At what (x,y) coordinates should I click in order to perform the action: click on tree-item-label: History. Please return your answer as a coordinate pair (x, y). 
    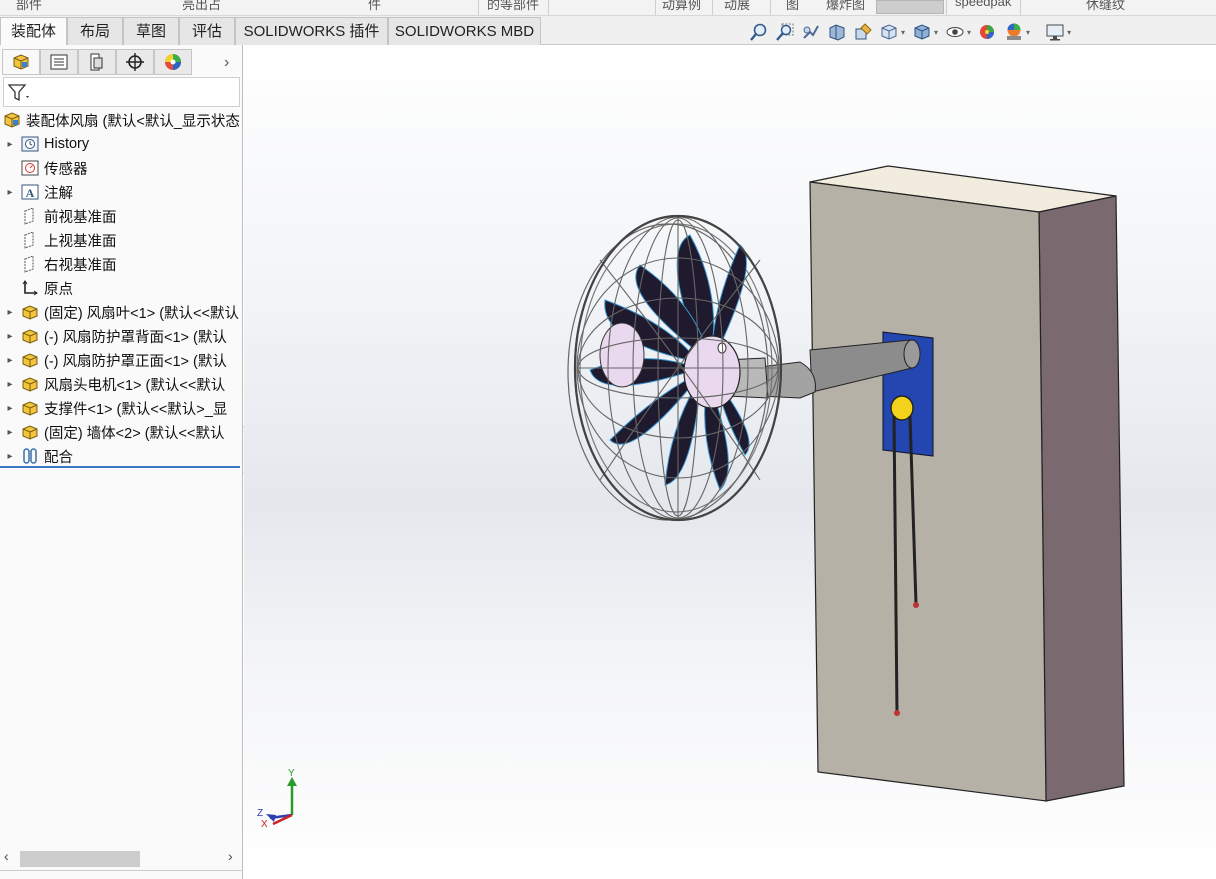
    Looking at the image, I should click on (67, 144).